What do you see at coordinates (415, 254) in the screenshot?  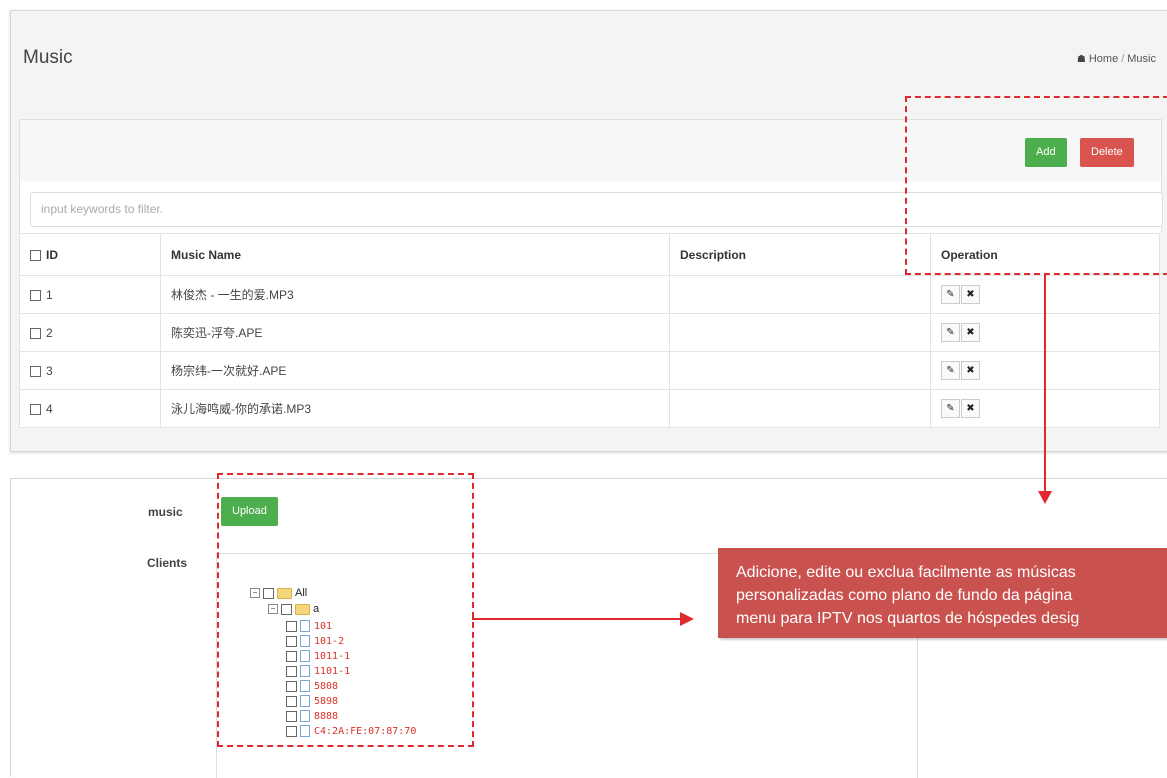 I see `col-music-name: Music Name` at bounding box center [415, 254].